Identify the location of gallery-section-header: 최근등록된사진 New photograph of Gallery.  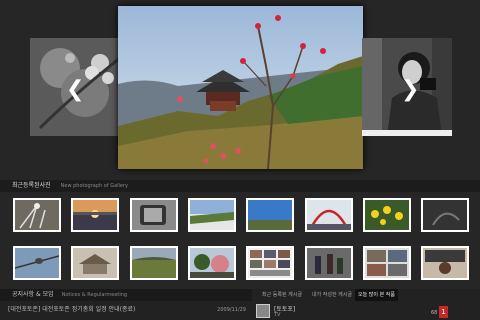
(240, 186).